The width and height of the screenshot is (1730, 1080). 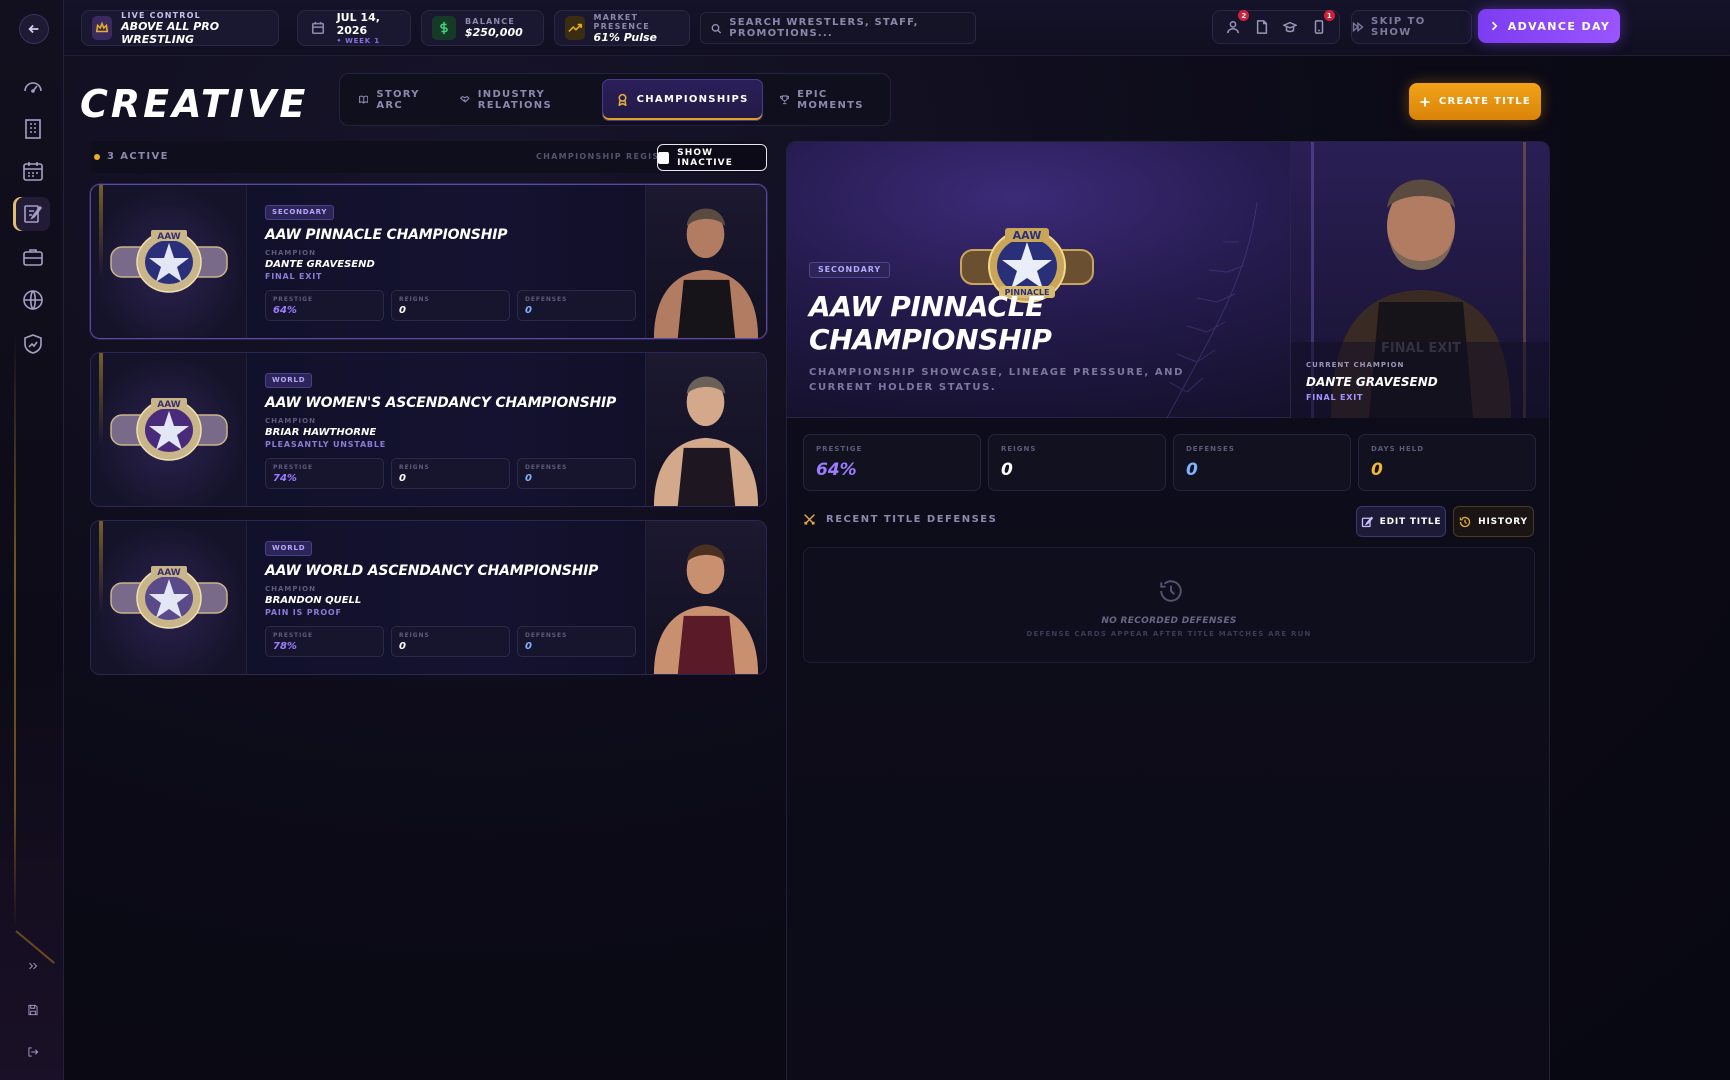 What do you see at coordinates (194, 104) in the screenshot?
I see `page-title: CREATIVE` at bounding box center [194, 104].